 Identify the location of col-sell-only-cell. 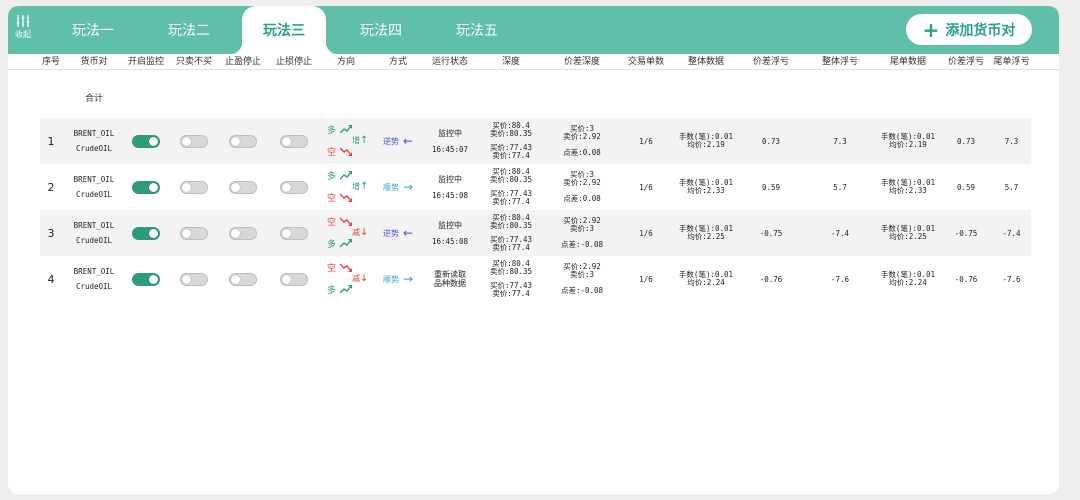
(194, 279).